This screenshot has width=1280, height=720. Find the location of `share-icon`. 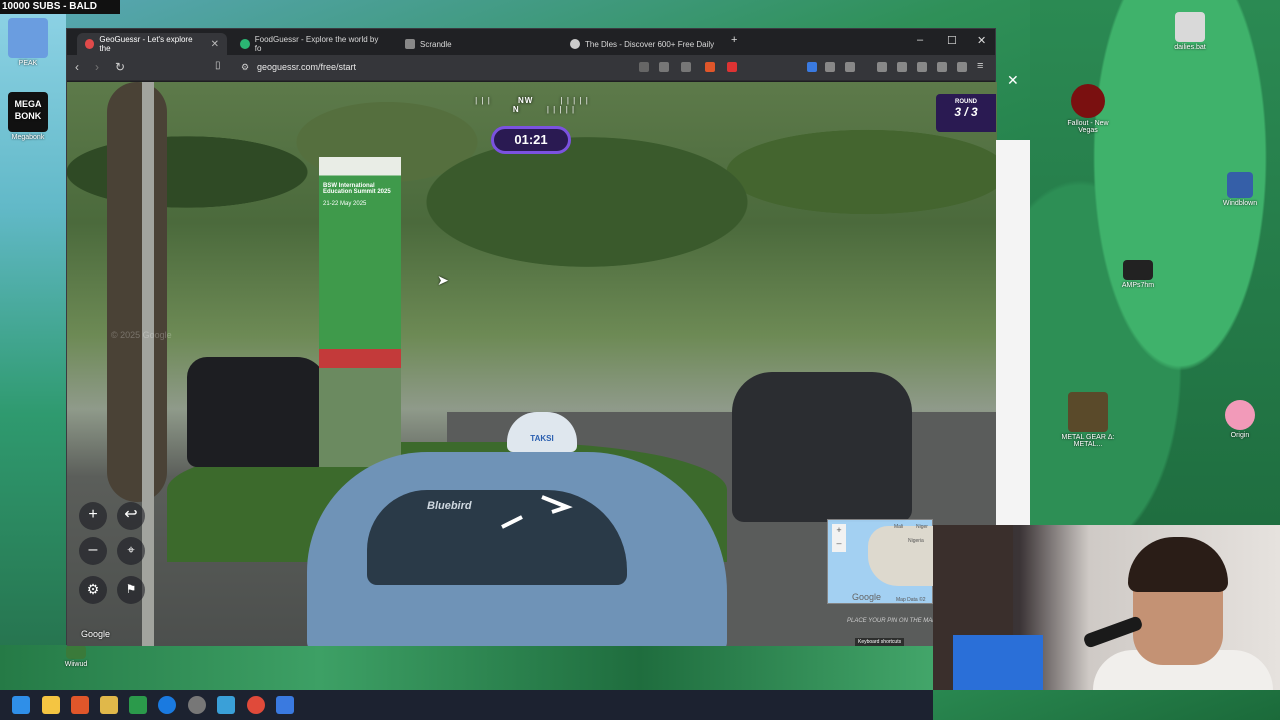

share-icon is located at coordinates (686, 67).